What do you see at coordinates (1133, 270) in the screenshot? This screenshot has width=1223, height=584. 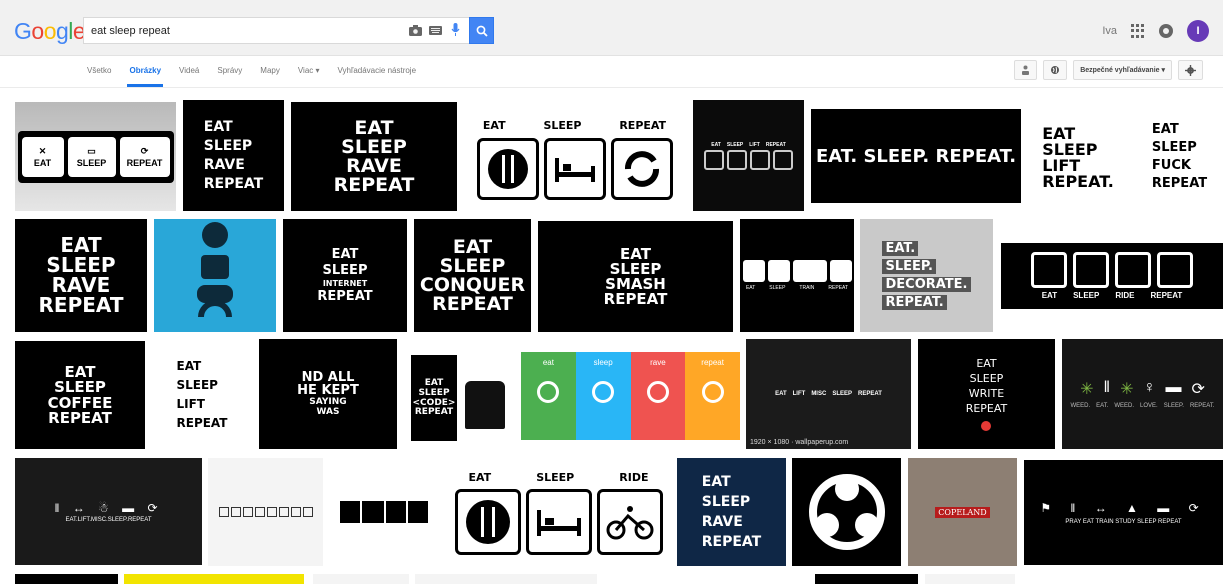 I see `motorbike-icon` at bounding box center [1133, 270].